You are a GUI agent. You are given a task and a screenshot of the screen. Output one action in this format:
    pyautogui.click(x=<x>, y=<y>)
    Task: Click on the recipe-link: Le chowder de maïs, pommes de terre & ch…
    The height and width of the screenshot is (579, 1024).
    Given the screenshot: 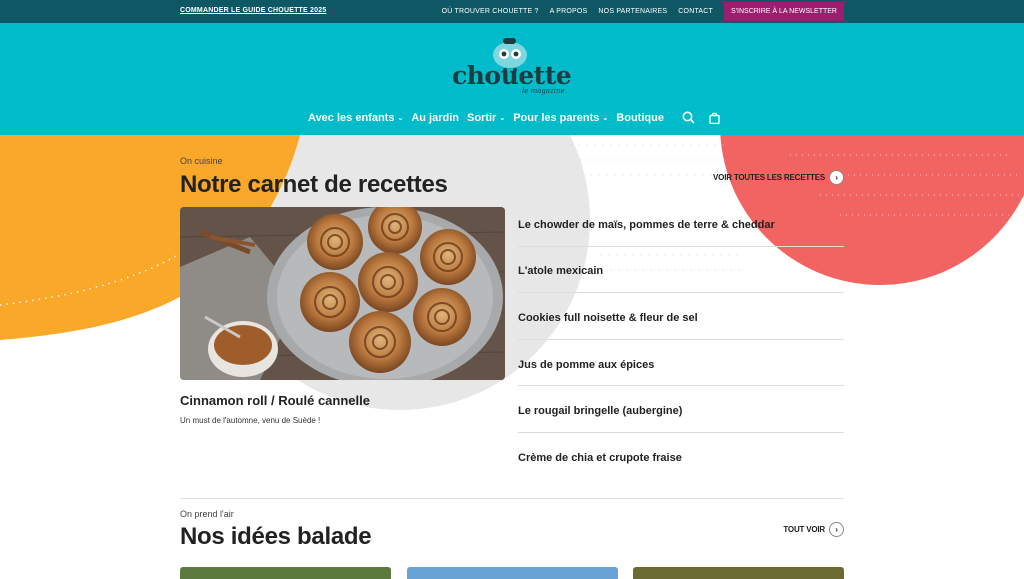 What is the action you would take?
    pyautogui.click(x=681, y=223)
    